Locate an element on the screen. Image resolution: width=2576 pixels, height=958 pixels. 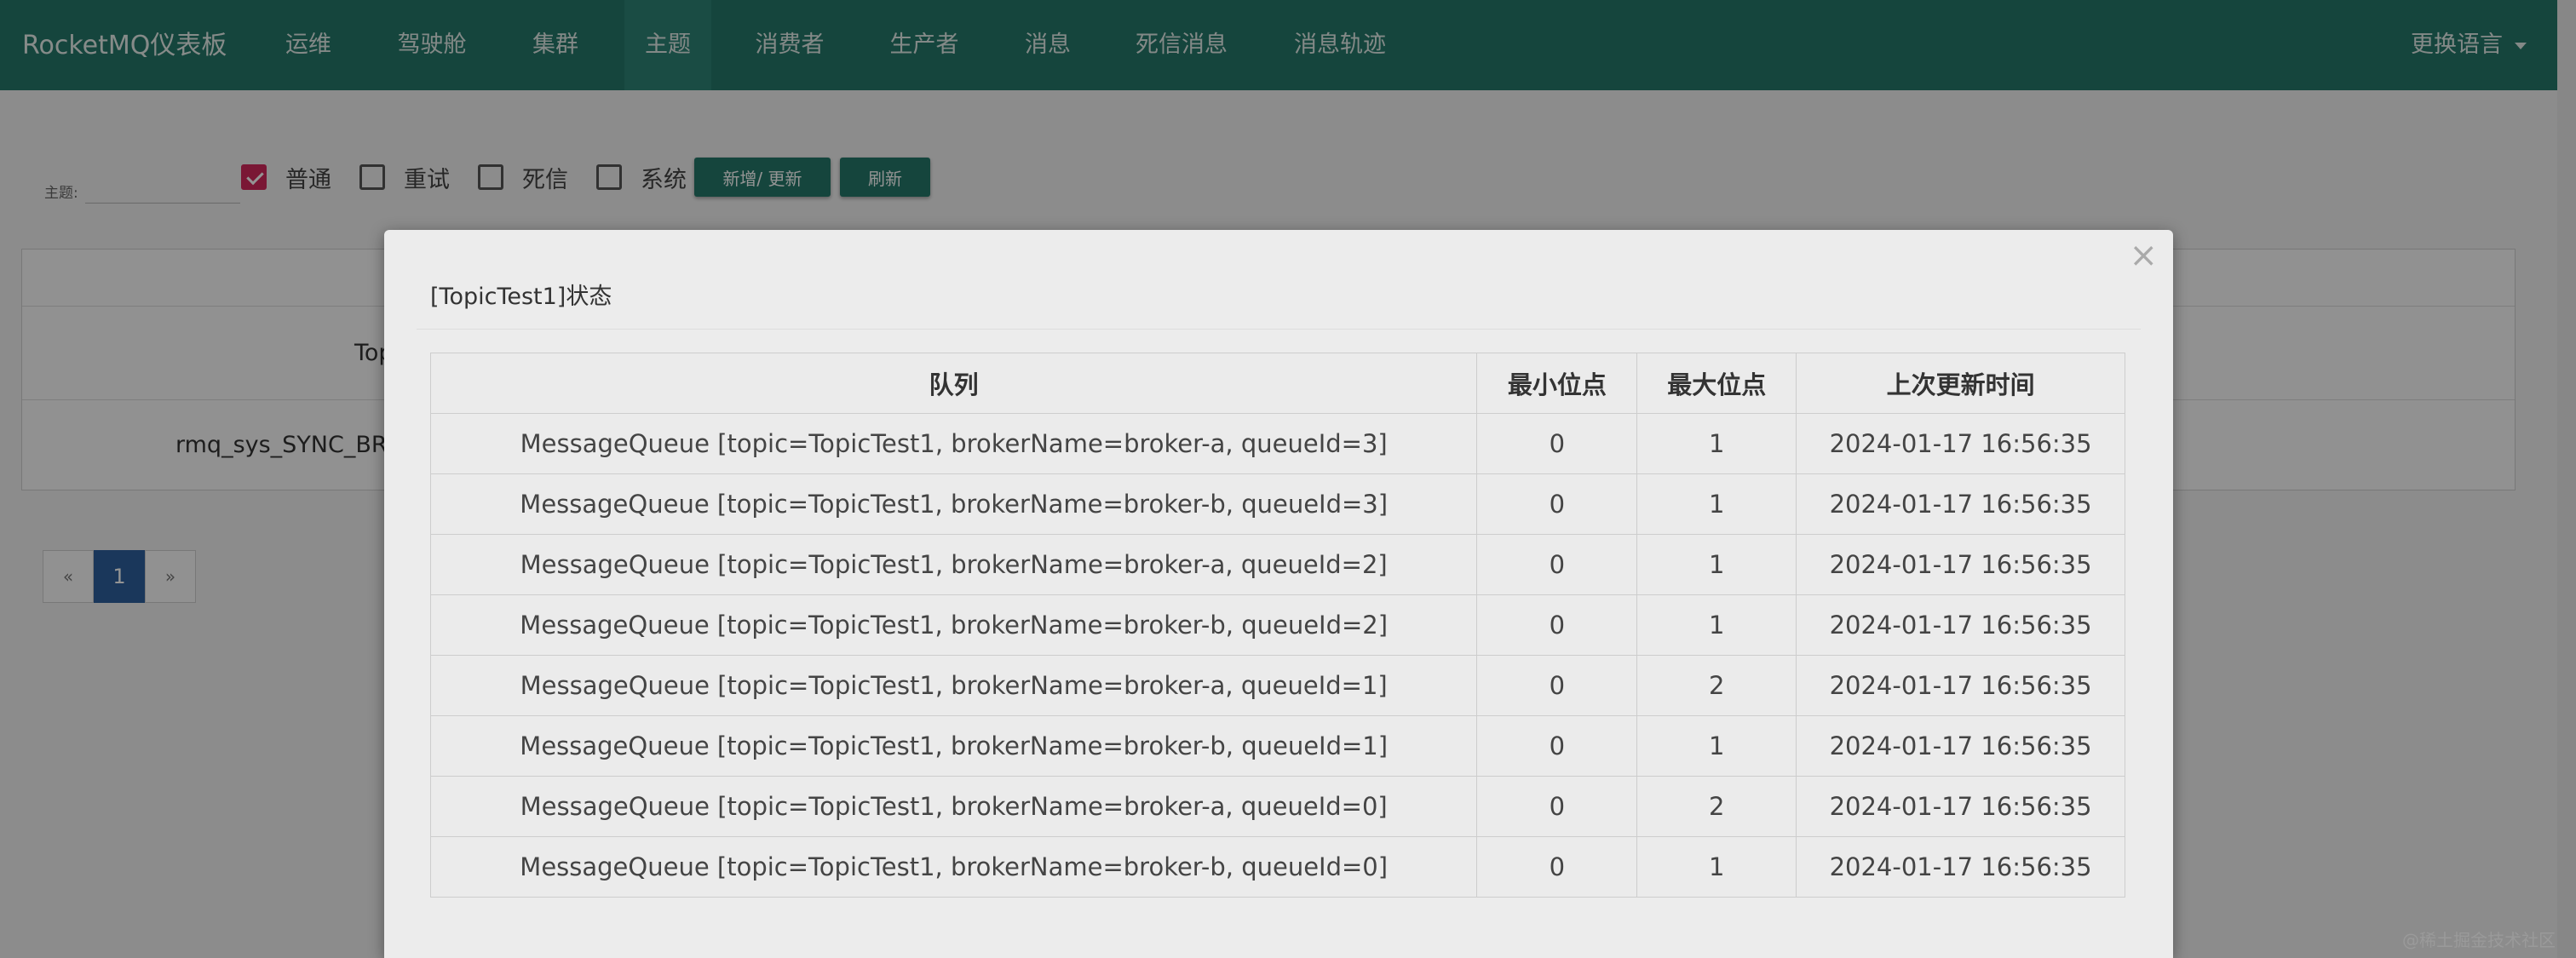
watermark: @稀土掘金技术社区 is located at coordinates (2479, 940).